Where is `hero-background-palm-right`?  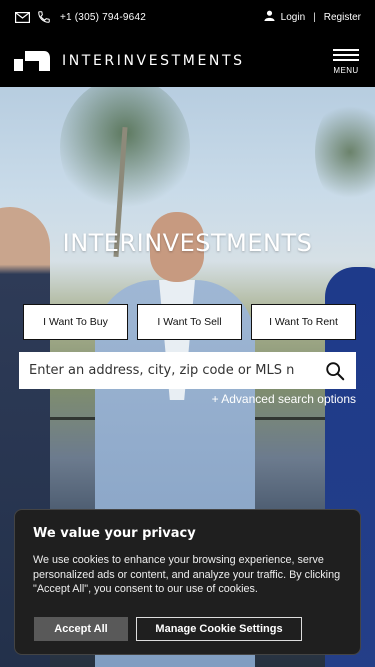
hero-background-palm-right is located at coordinates (345, 152).